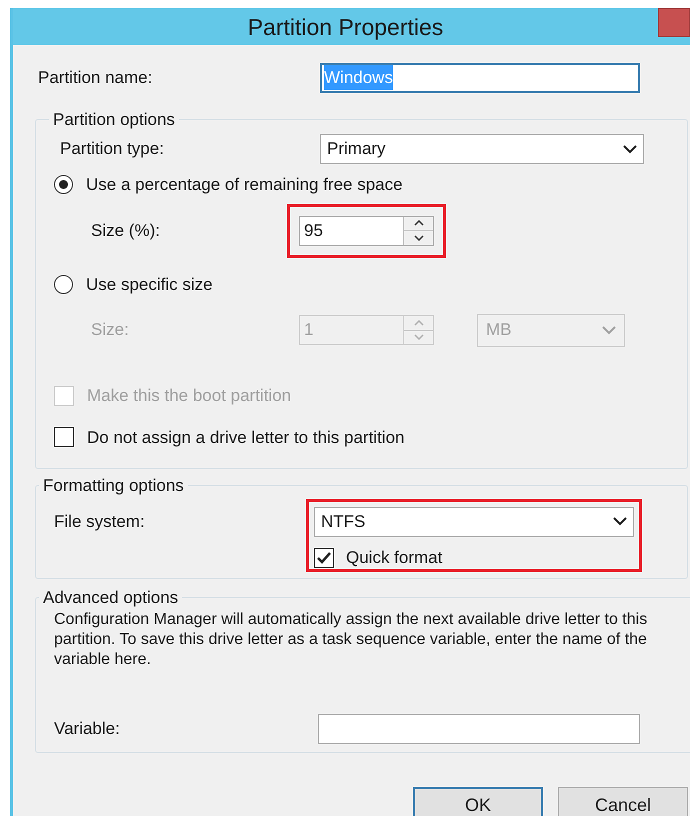 The width and height of the screenshot is (690, 816). I want to click on checkbox-label: Quick format, so click(394, 557).